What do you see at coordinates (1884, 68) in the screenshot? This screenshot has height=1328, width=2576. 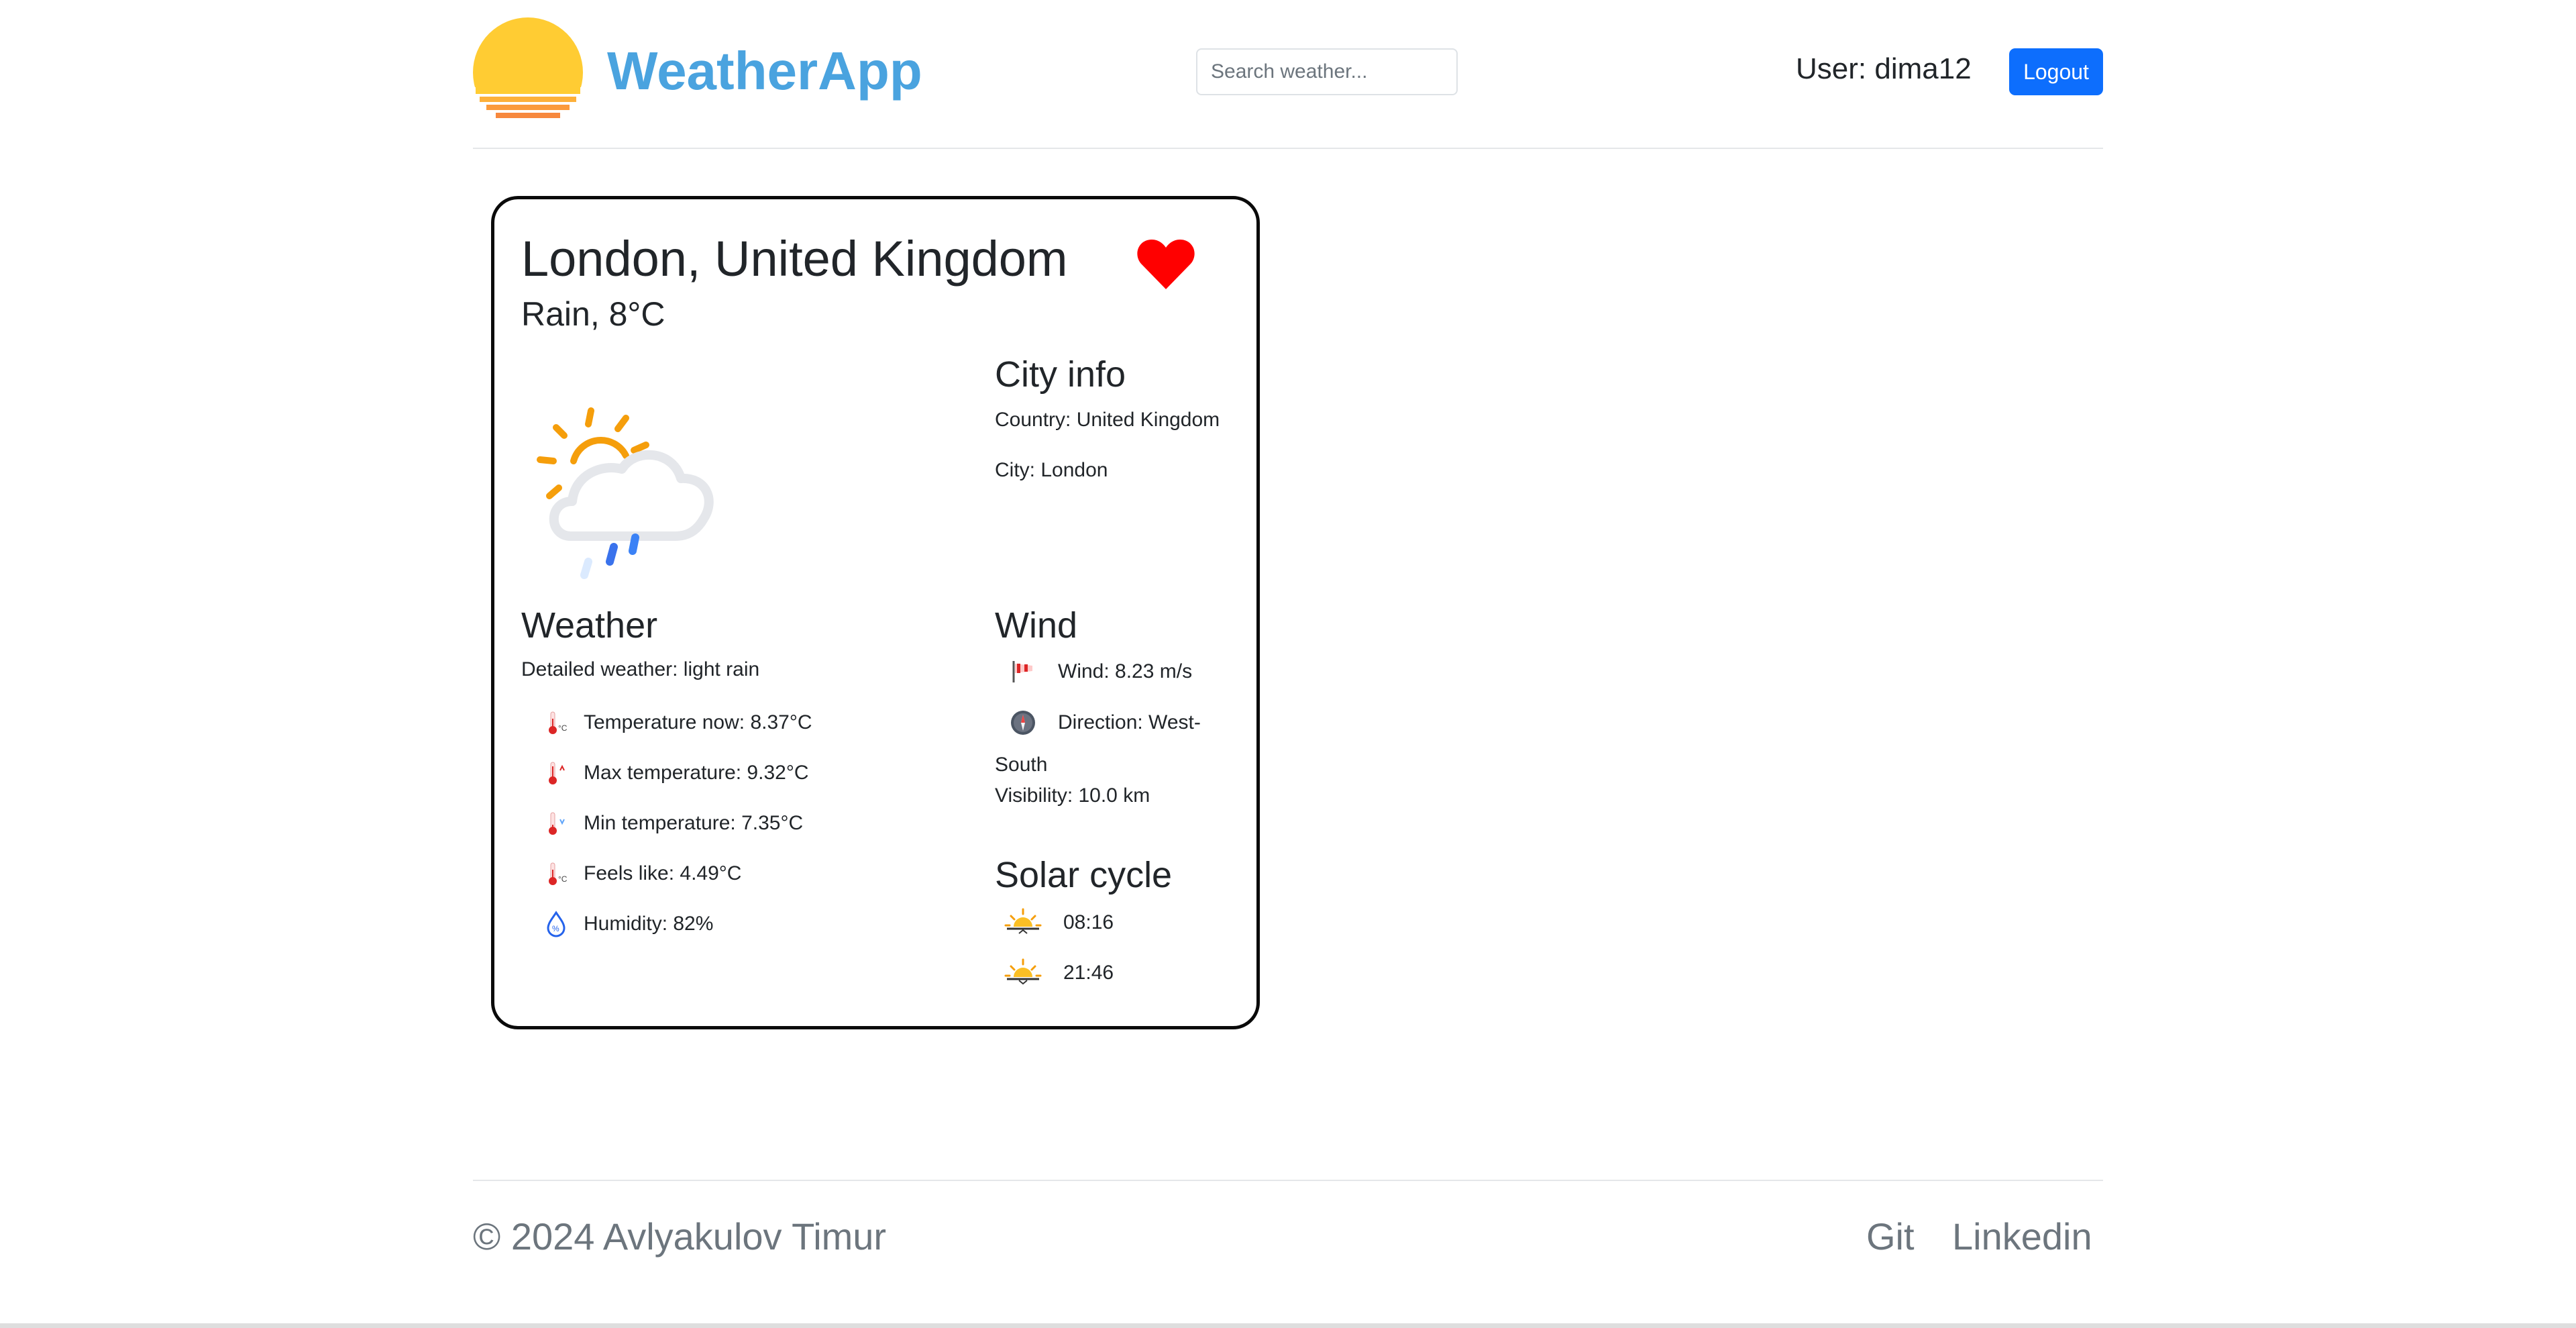 I see `user-label: User: dima12` at bounding box center [1884, 68].